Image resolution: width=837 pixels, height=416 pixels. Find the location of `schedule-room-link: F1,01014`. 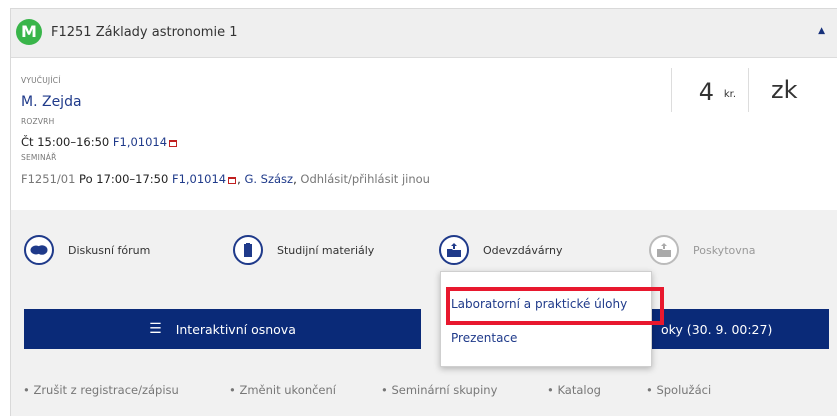

schedule-room-link: F1,01014 is located at coordinates (140, 142).